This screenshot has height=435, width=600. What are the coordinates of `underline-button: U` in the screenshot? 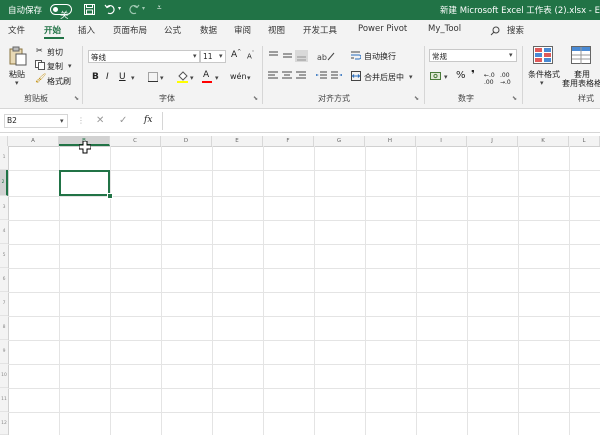 It's located at (122, 77).